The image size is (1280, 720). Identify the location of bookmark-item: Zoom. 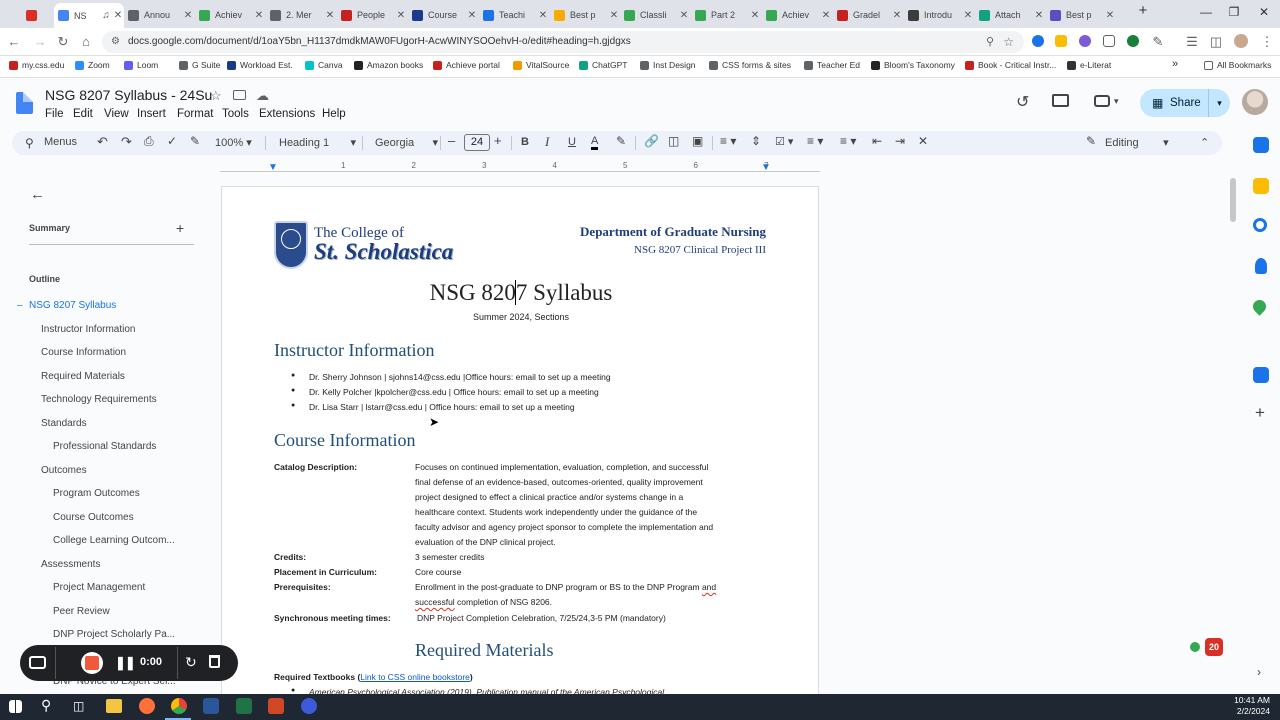
(92, 65).